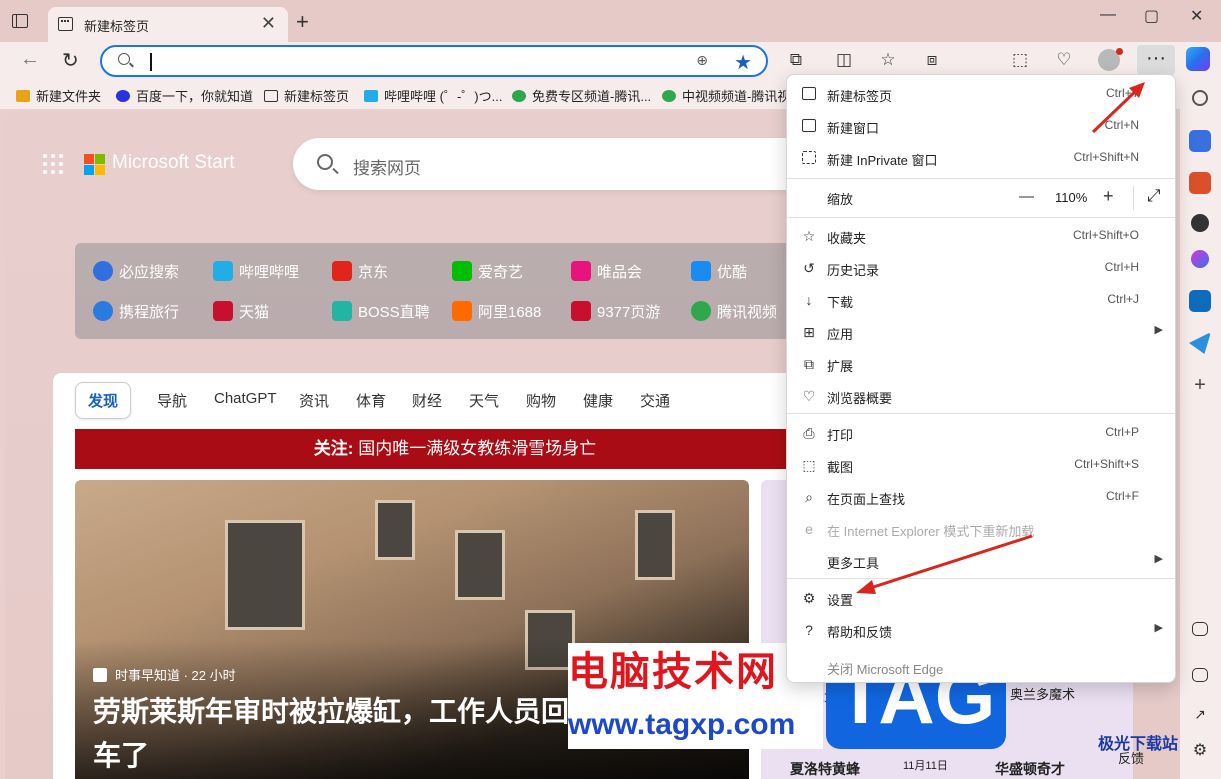 The image size is (1221, 779). I want to click on tencent-video-icon, so click(519, 96).